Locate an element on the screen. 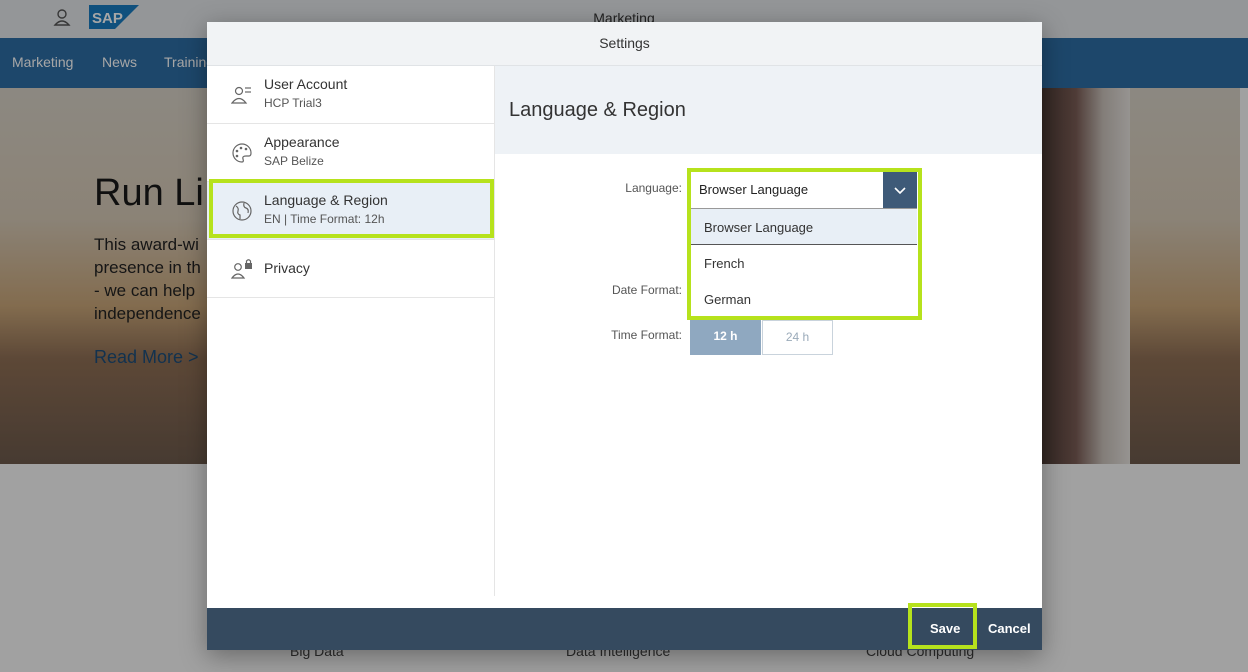  section-privacy: Privacy is located at coordinates (350, 269).